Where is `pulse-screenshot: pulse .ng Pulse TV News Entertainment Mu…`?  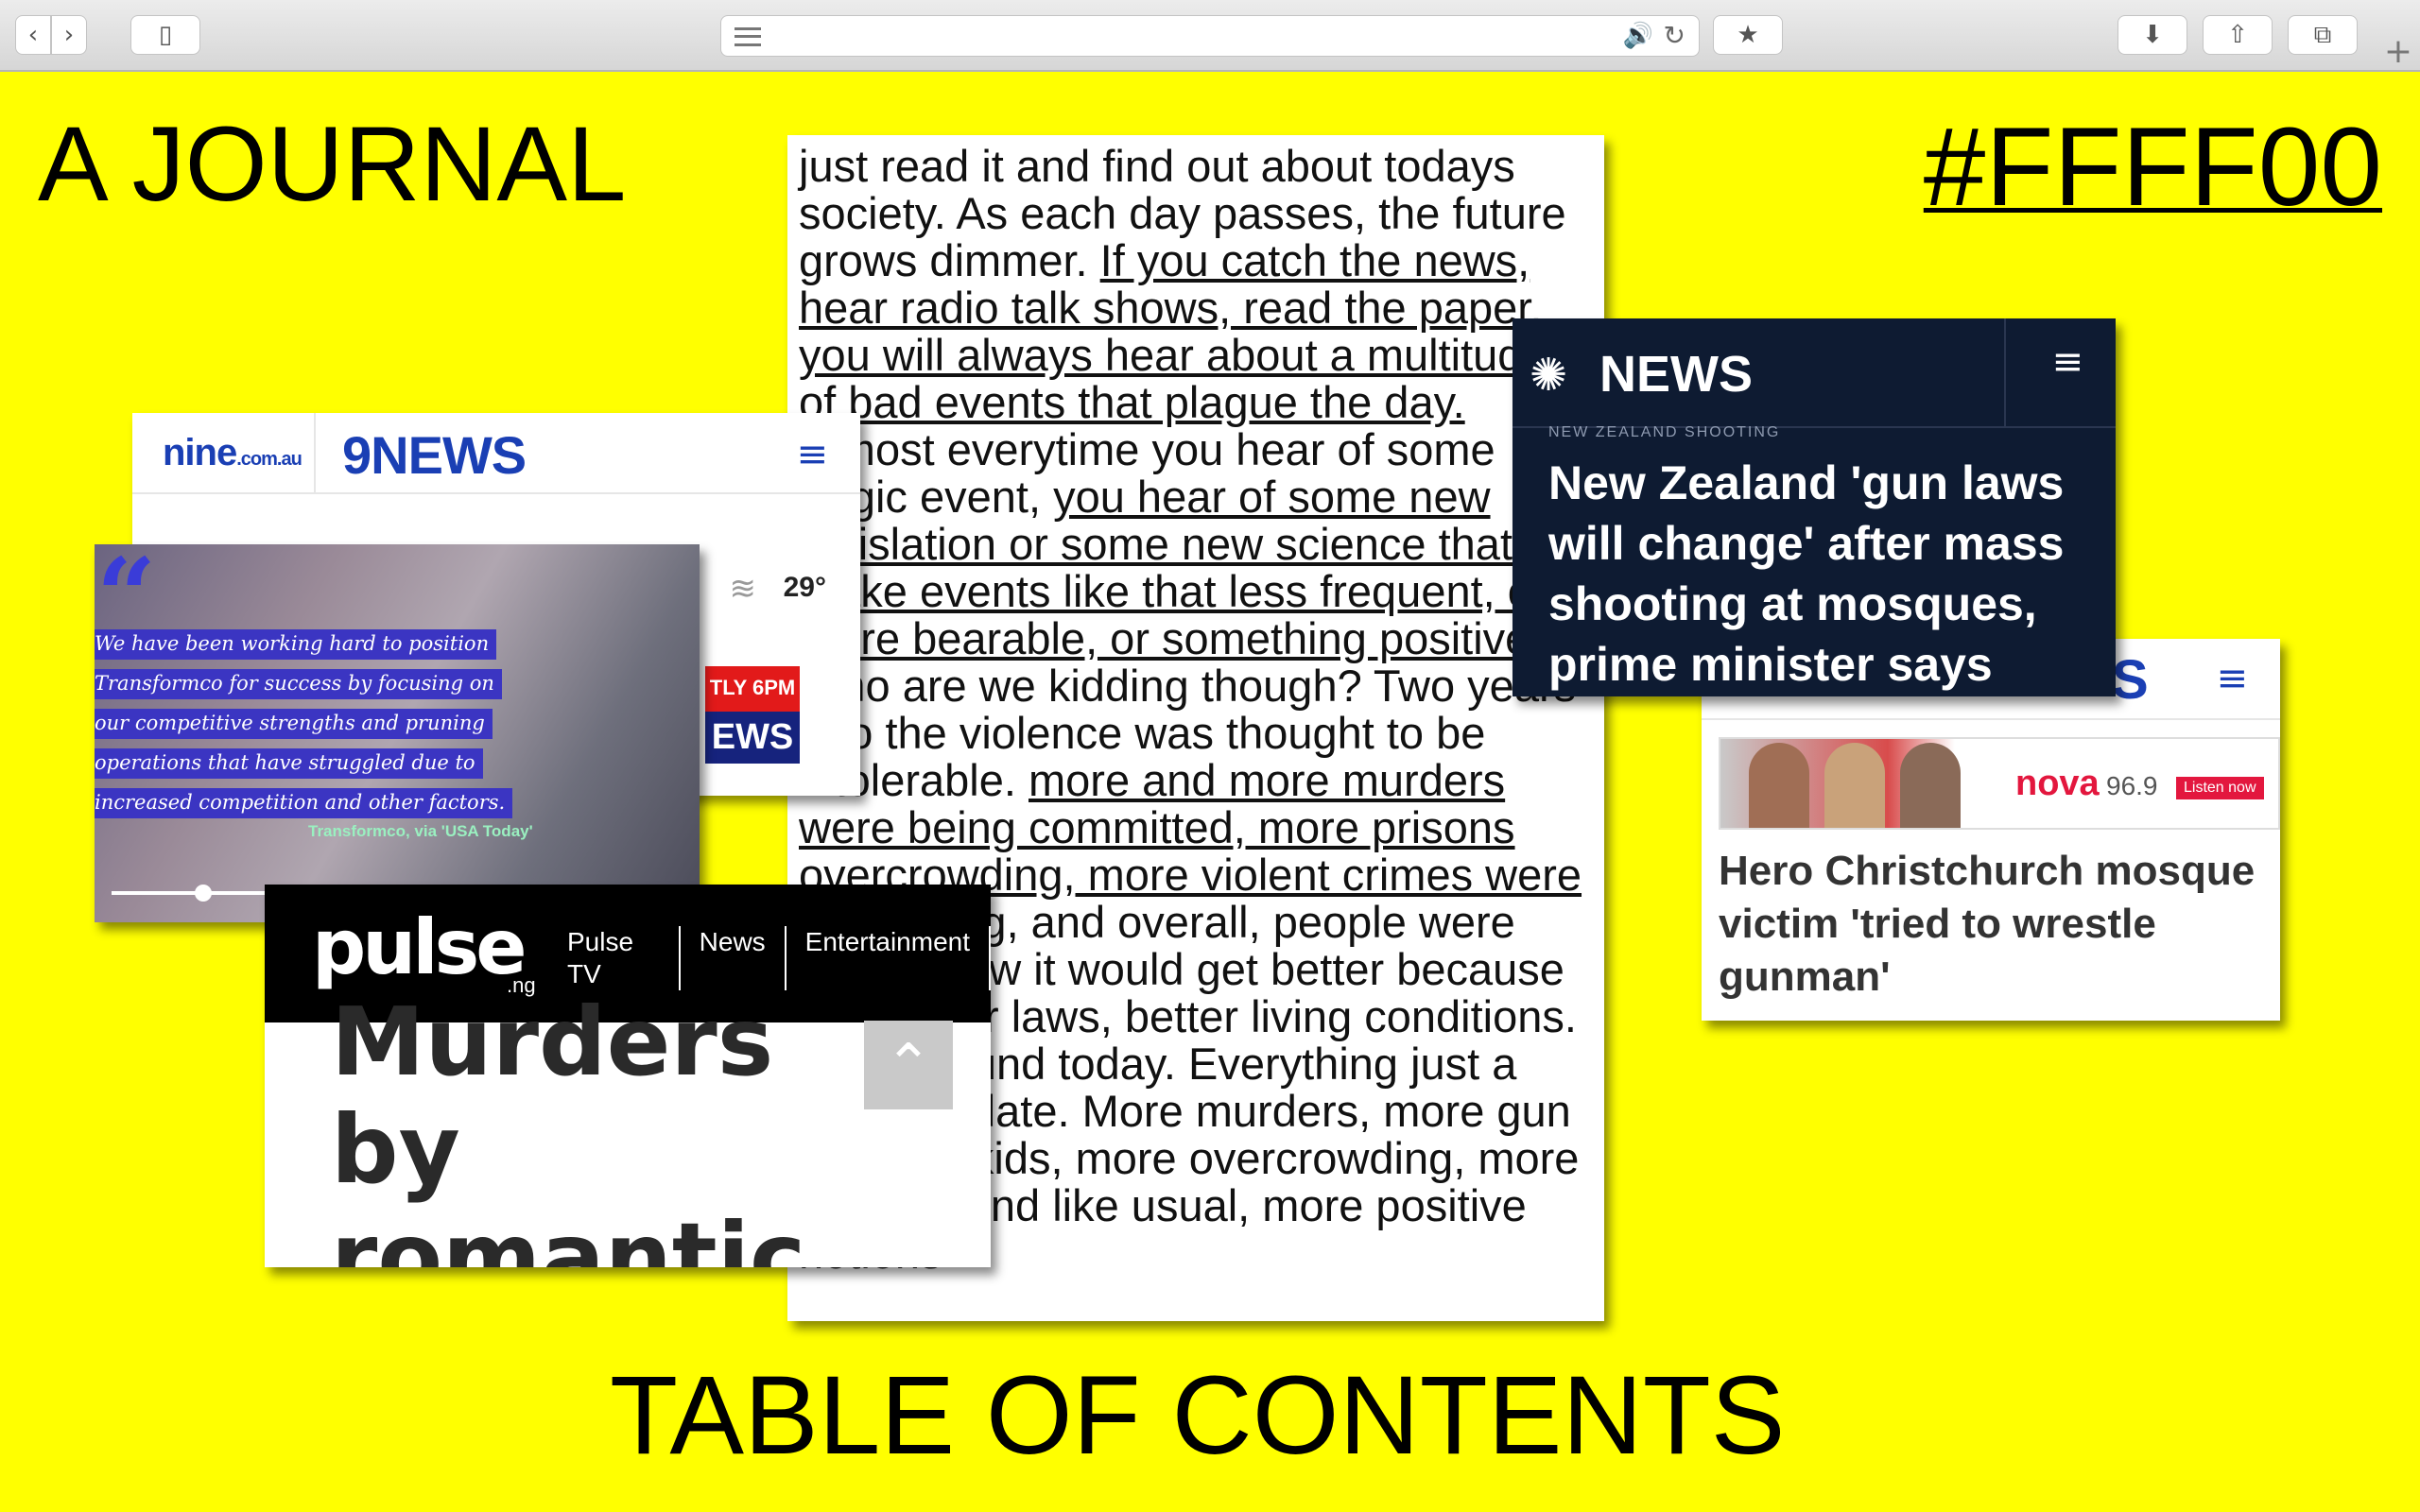
pulse-screenshot: pulse .ng Pulse TV News Entertainment Mu… is located at coordinates (628, 1076).